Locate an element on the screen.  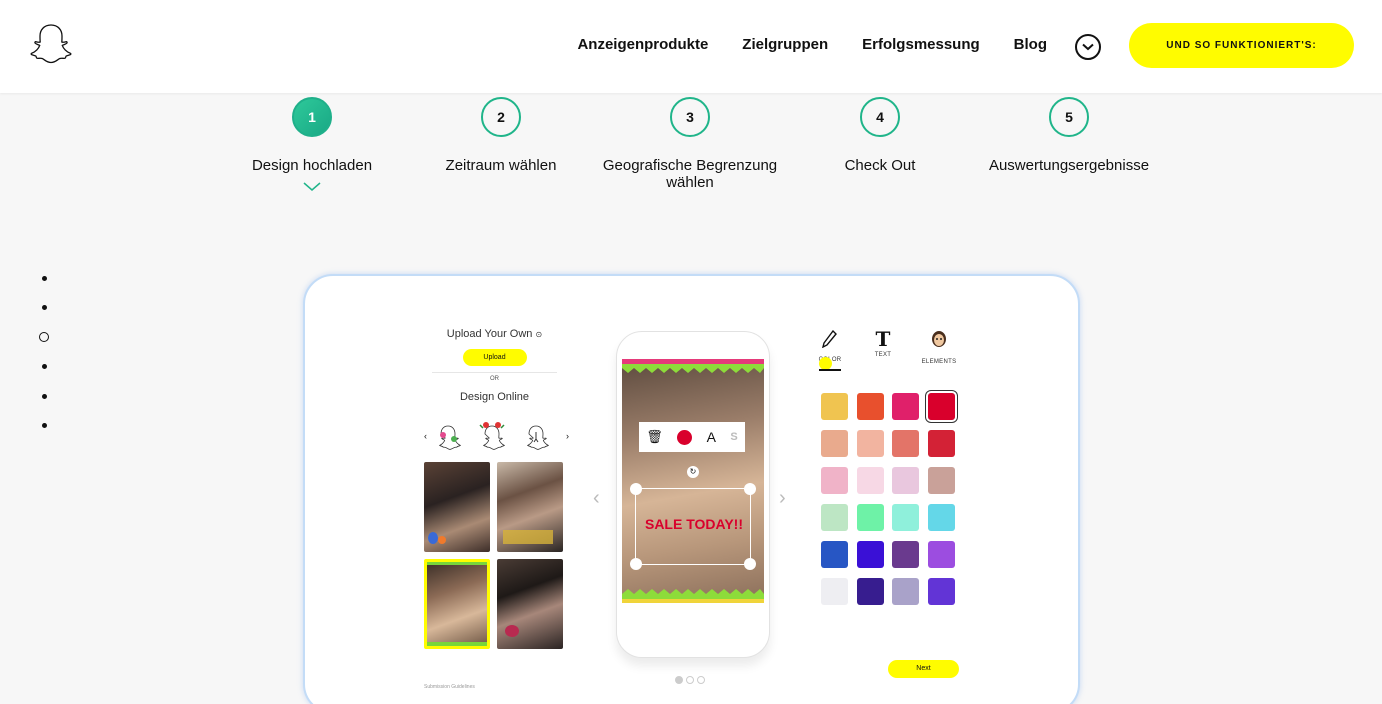
preview-pager is located at coordinates (690, 680).